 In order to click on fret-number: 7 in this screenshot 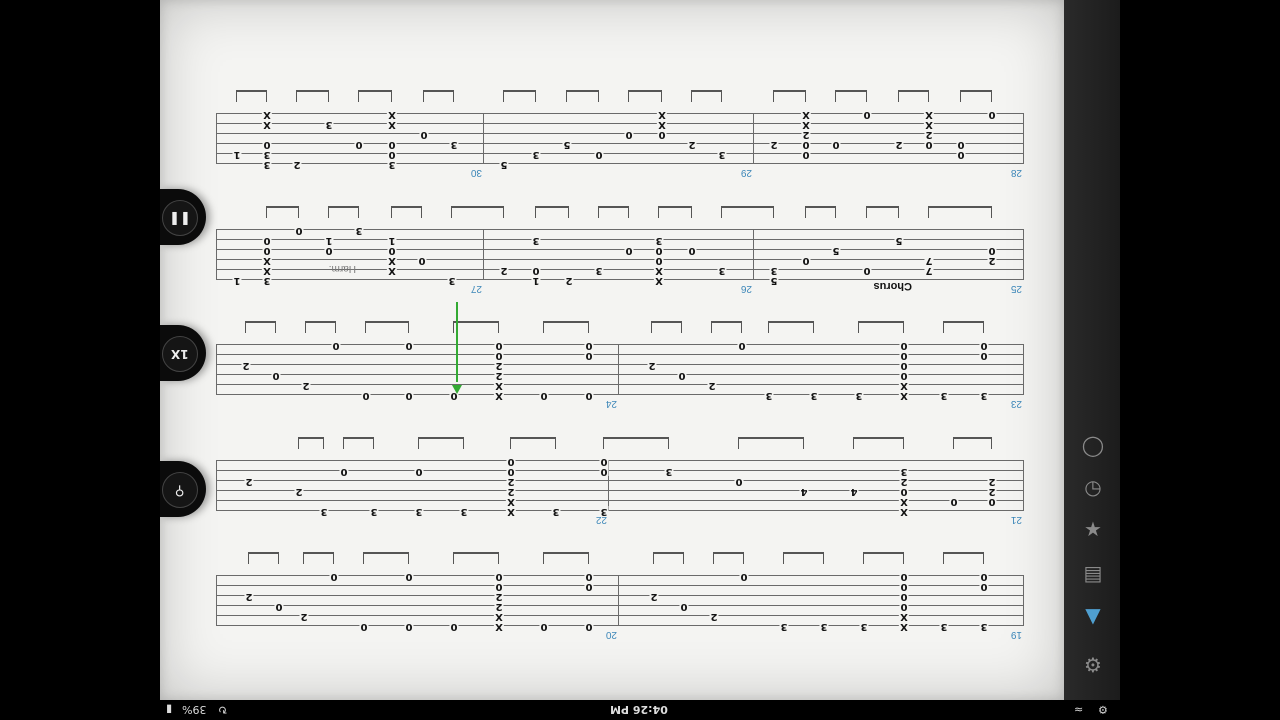, I will do `click(929, 270)`.